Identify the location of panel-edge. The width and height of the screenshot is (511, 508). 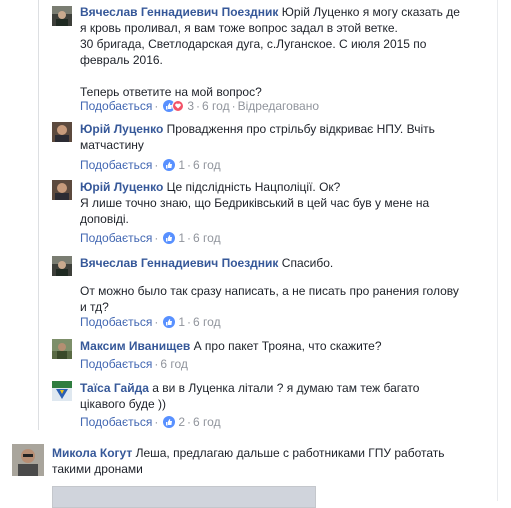
(497, 250).